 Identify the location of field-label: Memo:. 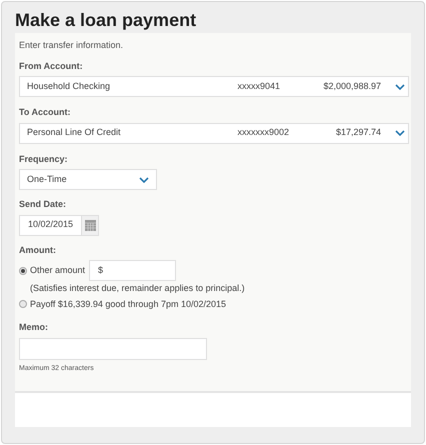
(34, 327).